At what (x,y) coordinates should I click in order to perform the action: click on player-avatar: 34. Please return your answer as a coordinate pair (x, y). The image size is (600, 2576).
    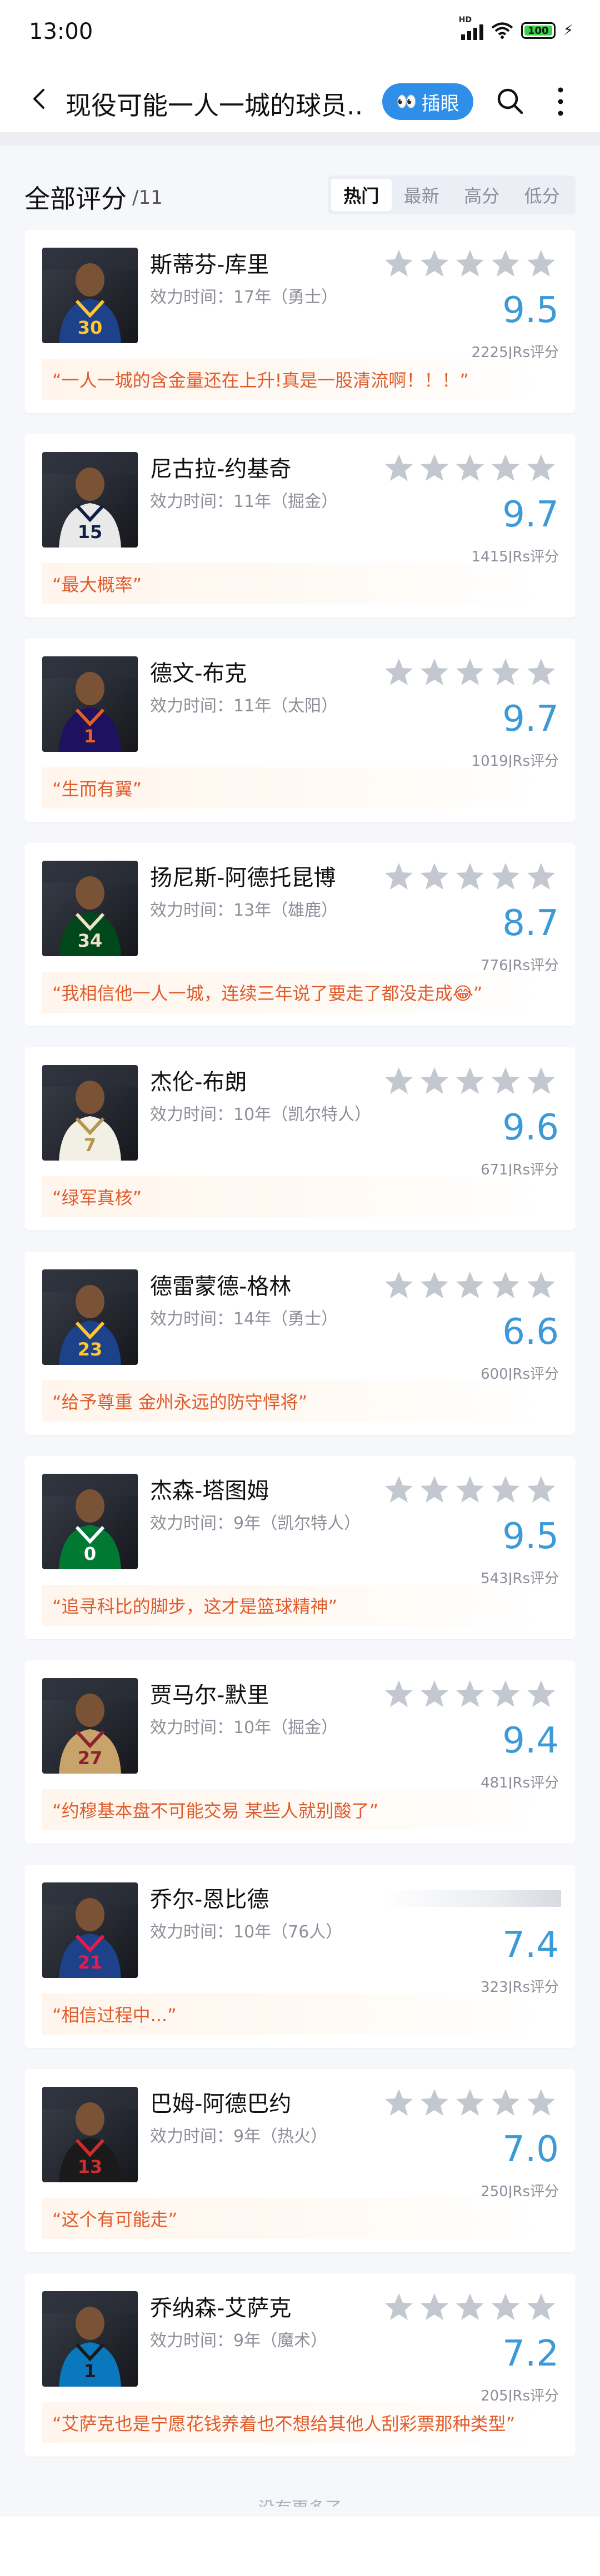
    Looking at the image, I should click on (90, 908).